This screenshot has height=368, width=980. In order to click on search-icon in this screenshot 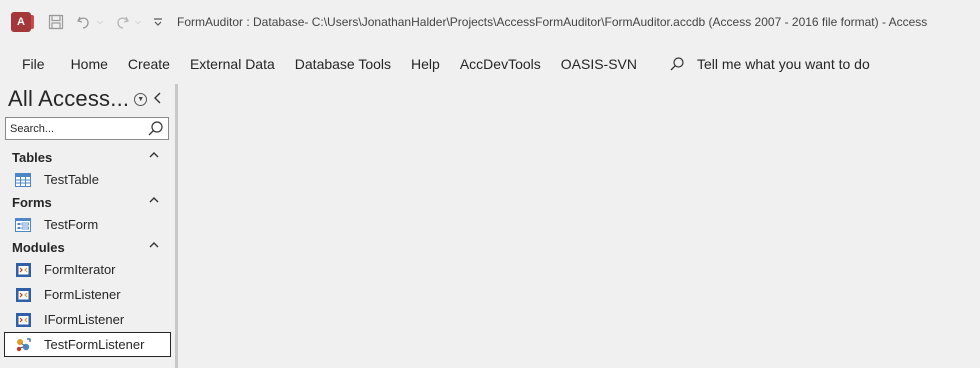, I will do `click(155, 131)`.